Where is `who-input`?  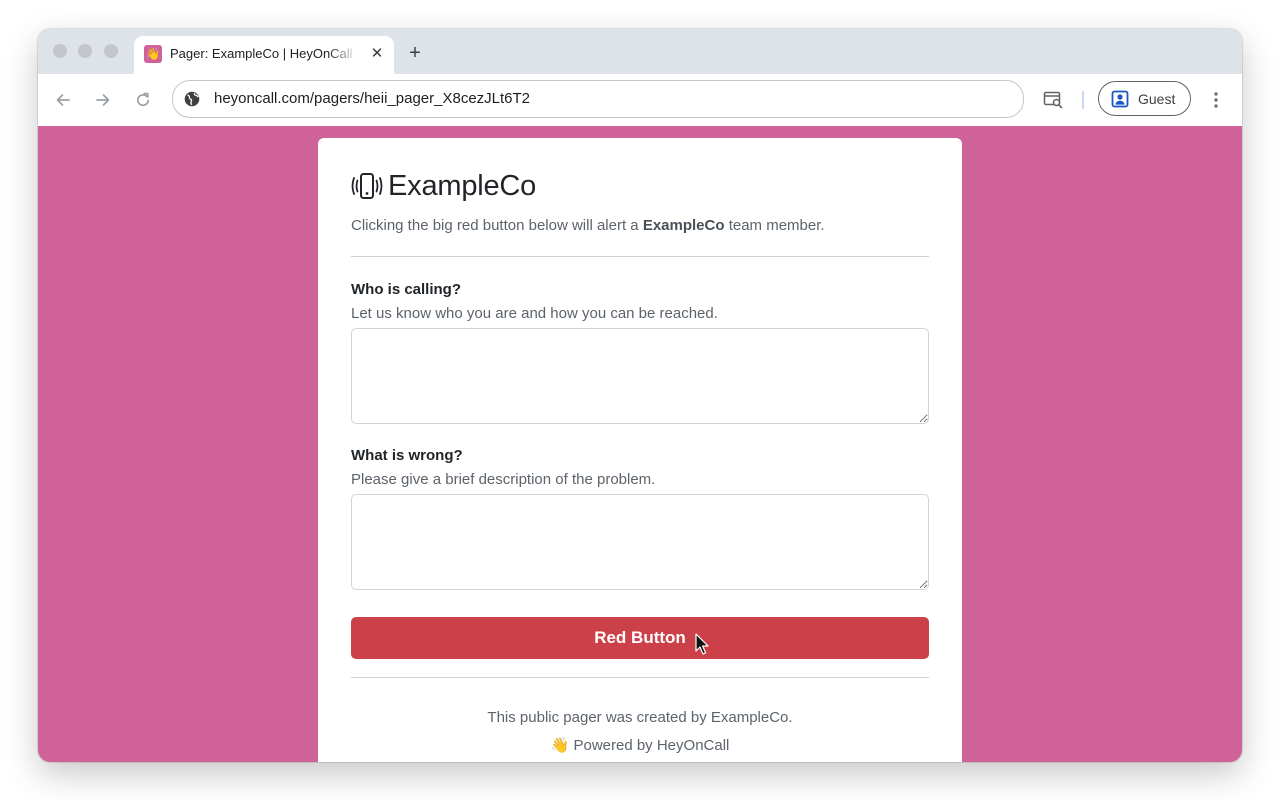
who-input is located at coordinates (640, 376).